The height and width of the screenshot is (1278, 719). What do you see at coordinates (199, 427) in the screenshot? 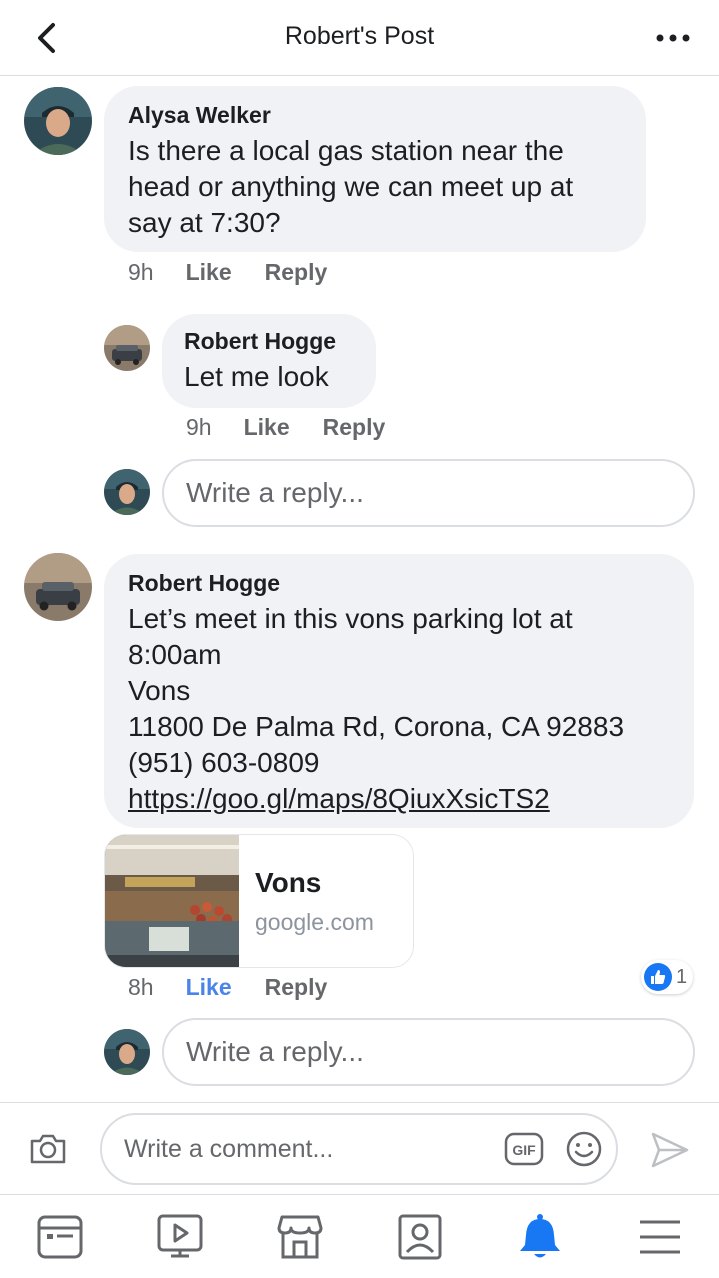
I see `reply-timestamp: 9h` at bounding box center [199, 427].